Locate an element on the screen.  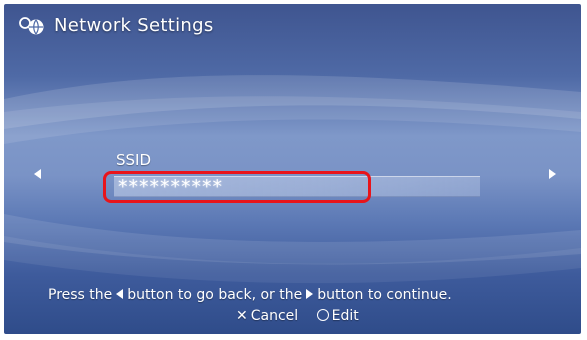
edit-label: Edit is located at coordinates (345, 316).